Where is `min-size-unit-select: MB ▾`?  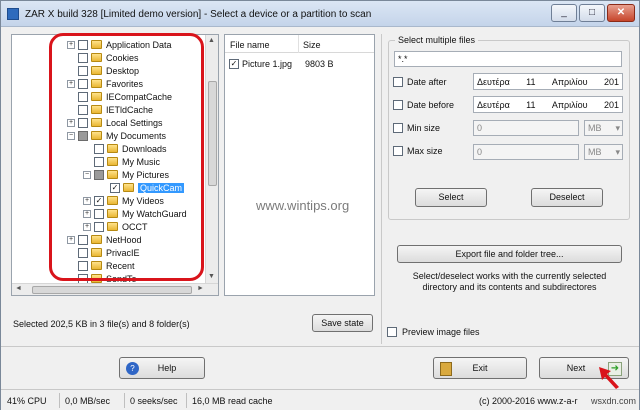
min-size-unit-select: MB ▾ is located at coordinates (603, 128).